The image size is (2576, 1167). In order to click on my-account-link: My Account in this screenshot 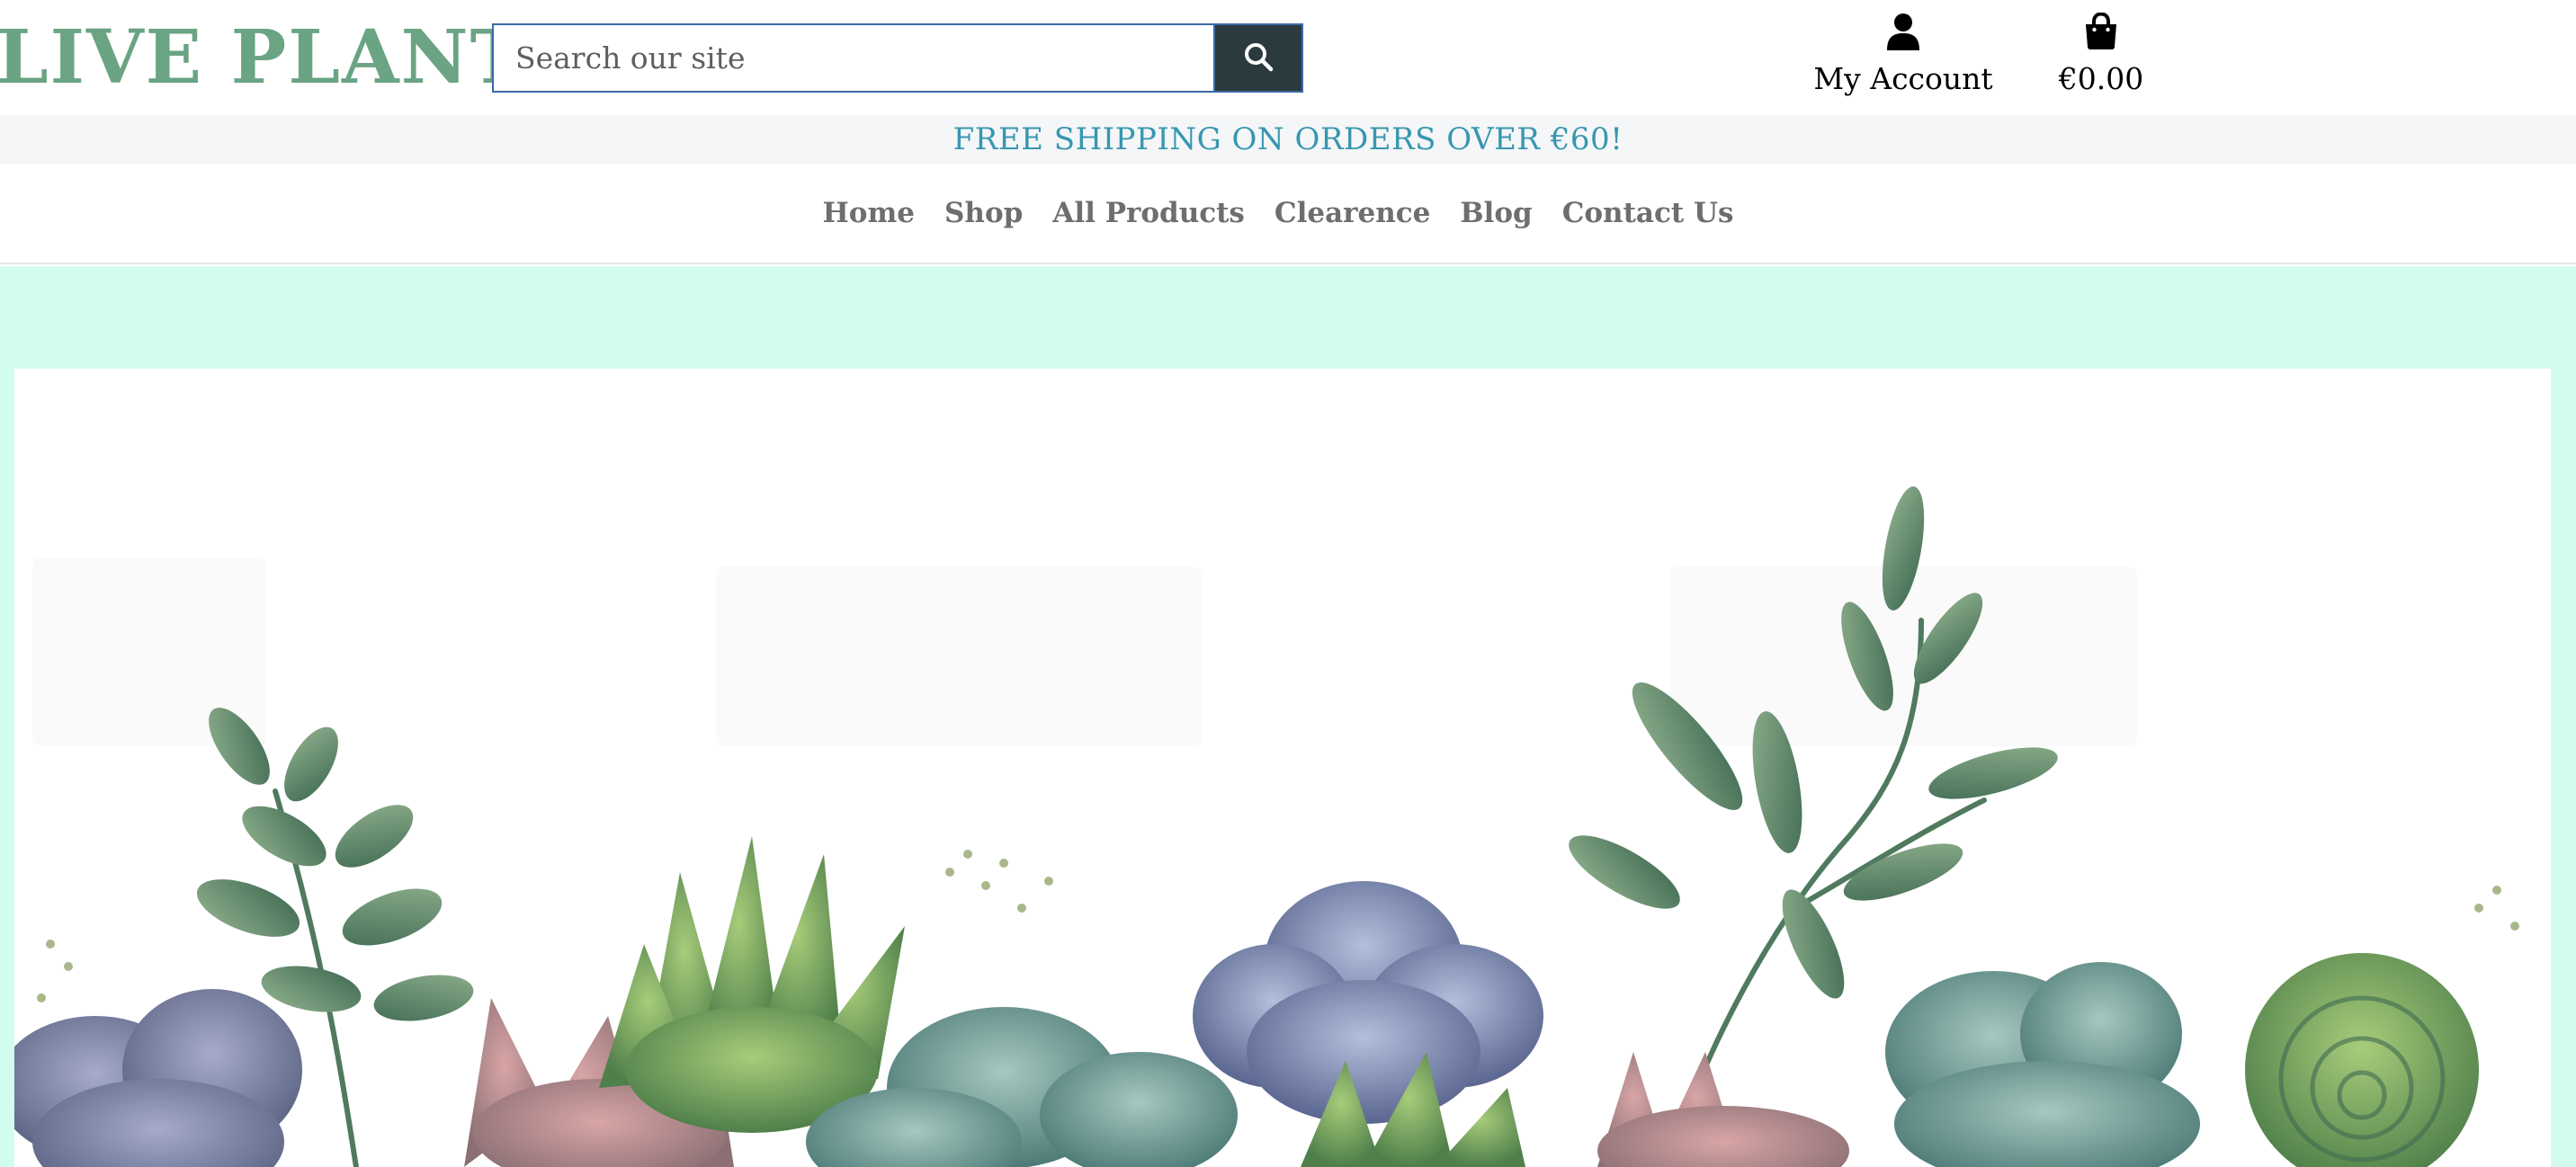, I will do `click(1903, 57)`.